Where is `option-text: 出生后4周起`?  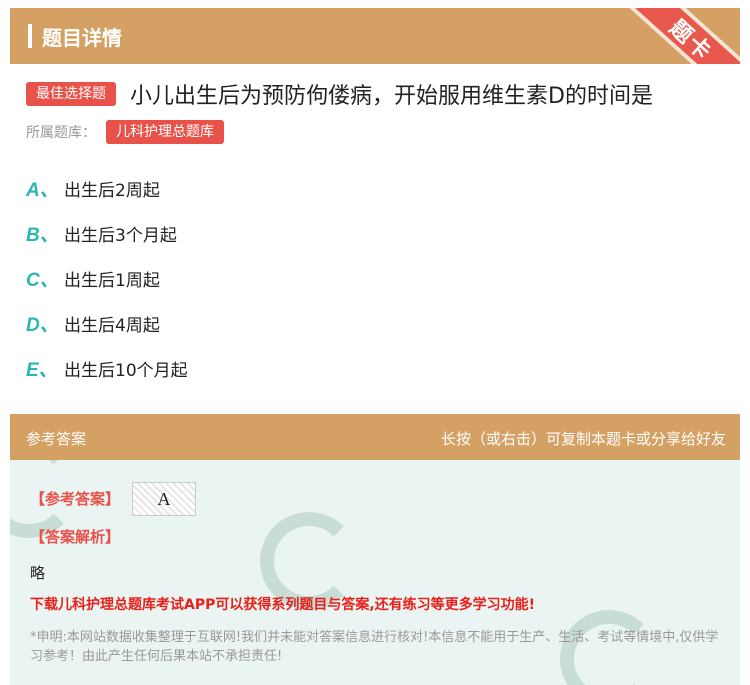 option-text: 出生后4周起 is located at coordinates (112, 325).